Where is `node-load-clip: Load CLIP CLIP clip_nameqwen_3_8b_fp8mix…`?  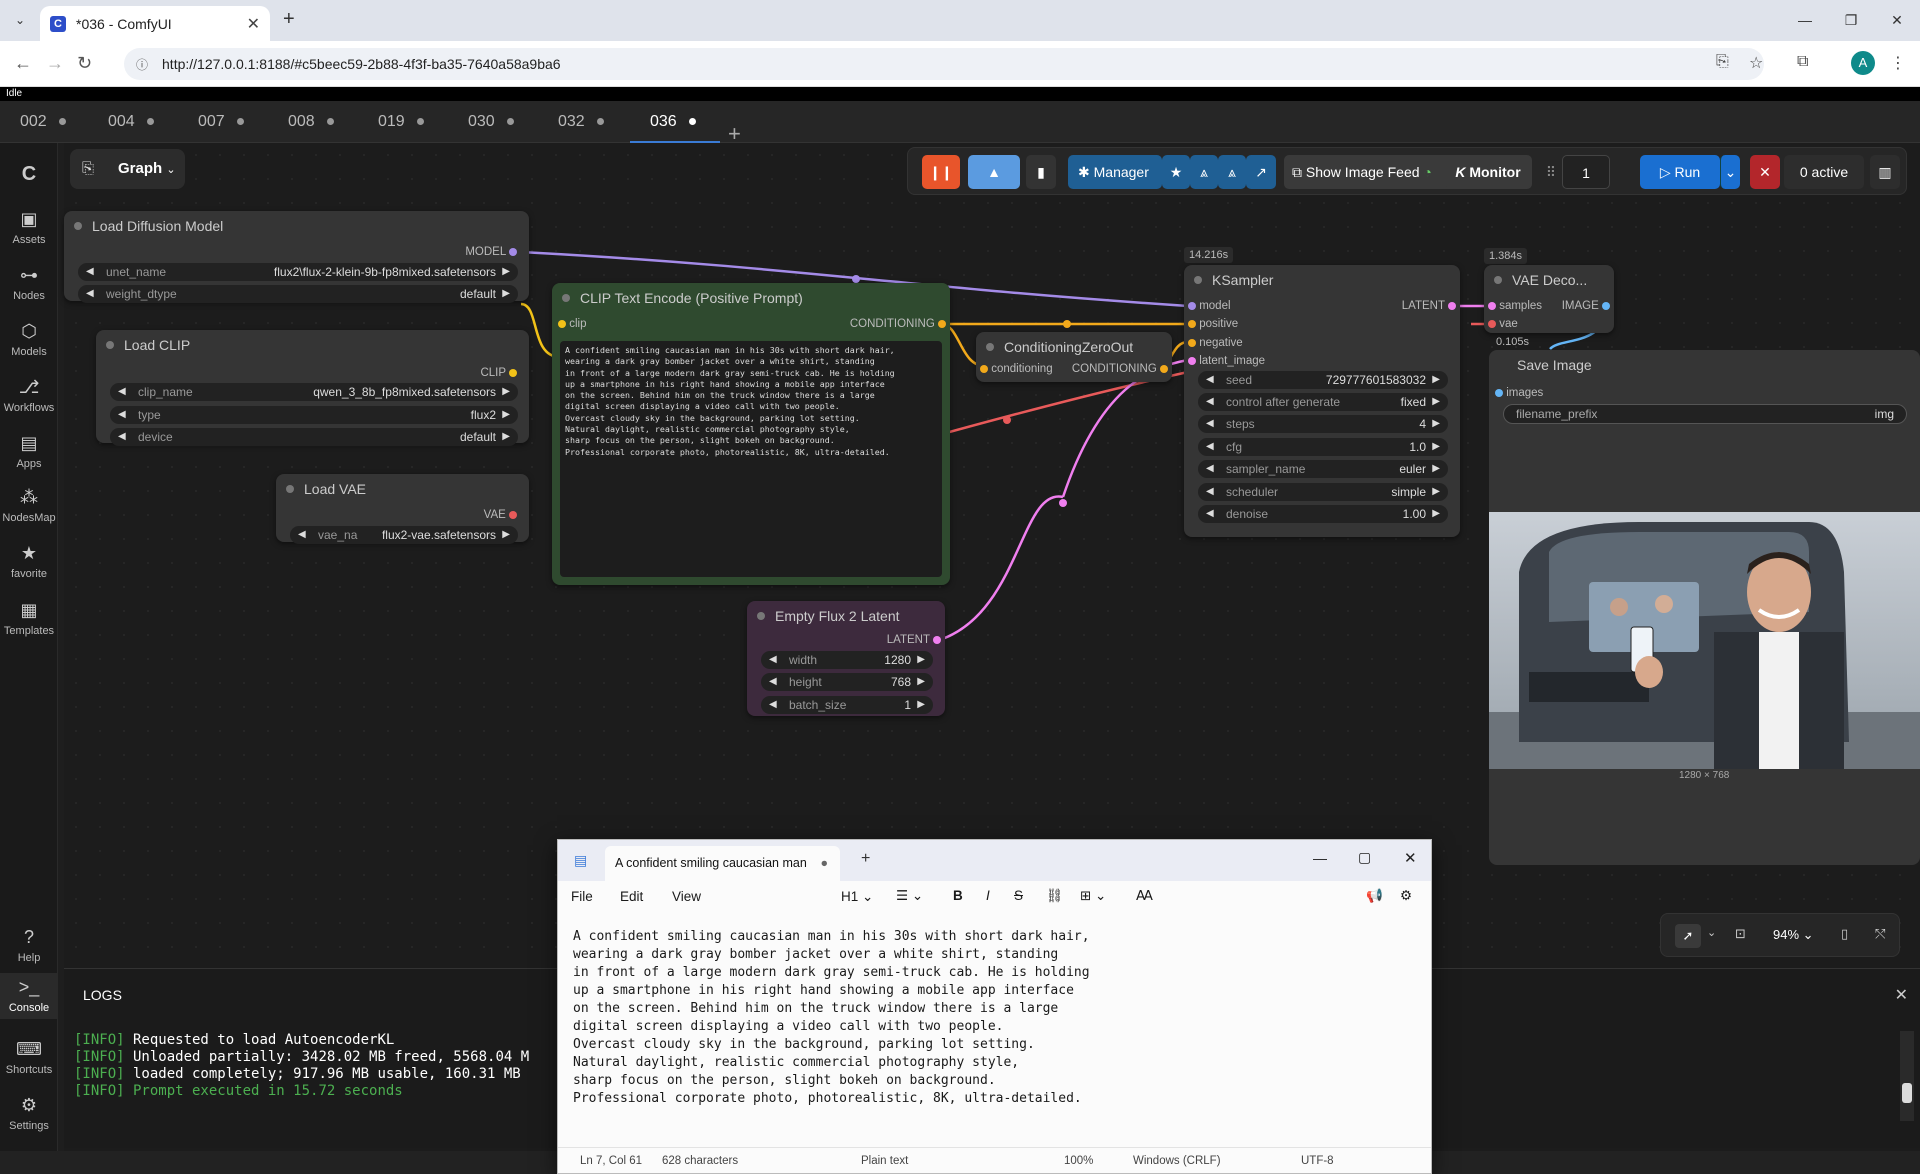
node-load-clip: Load CLIP CLIP clip_nameqwen_3_8b_fp8mix… is located at coordinates (312, 388).